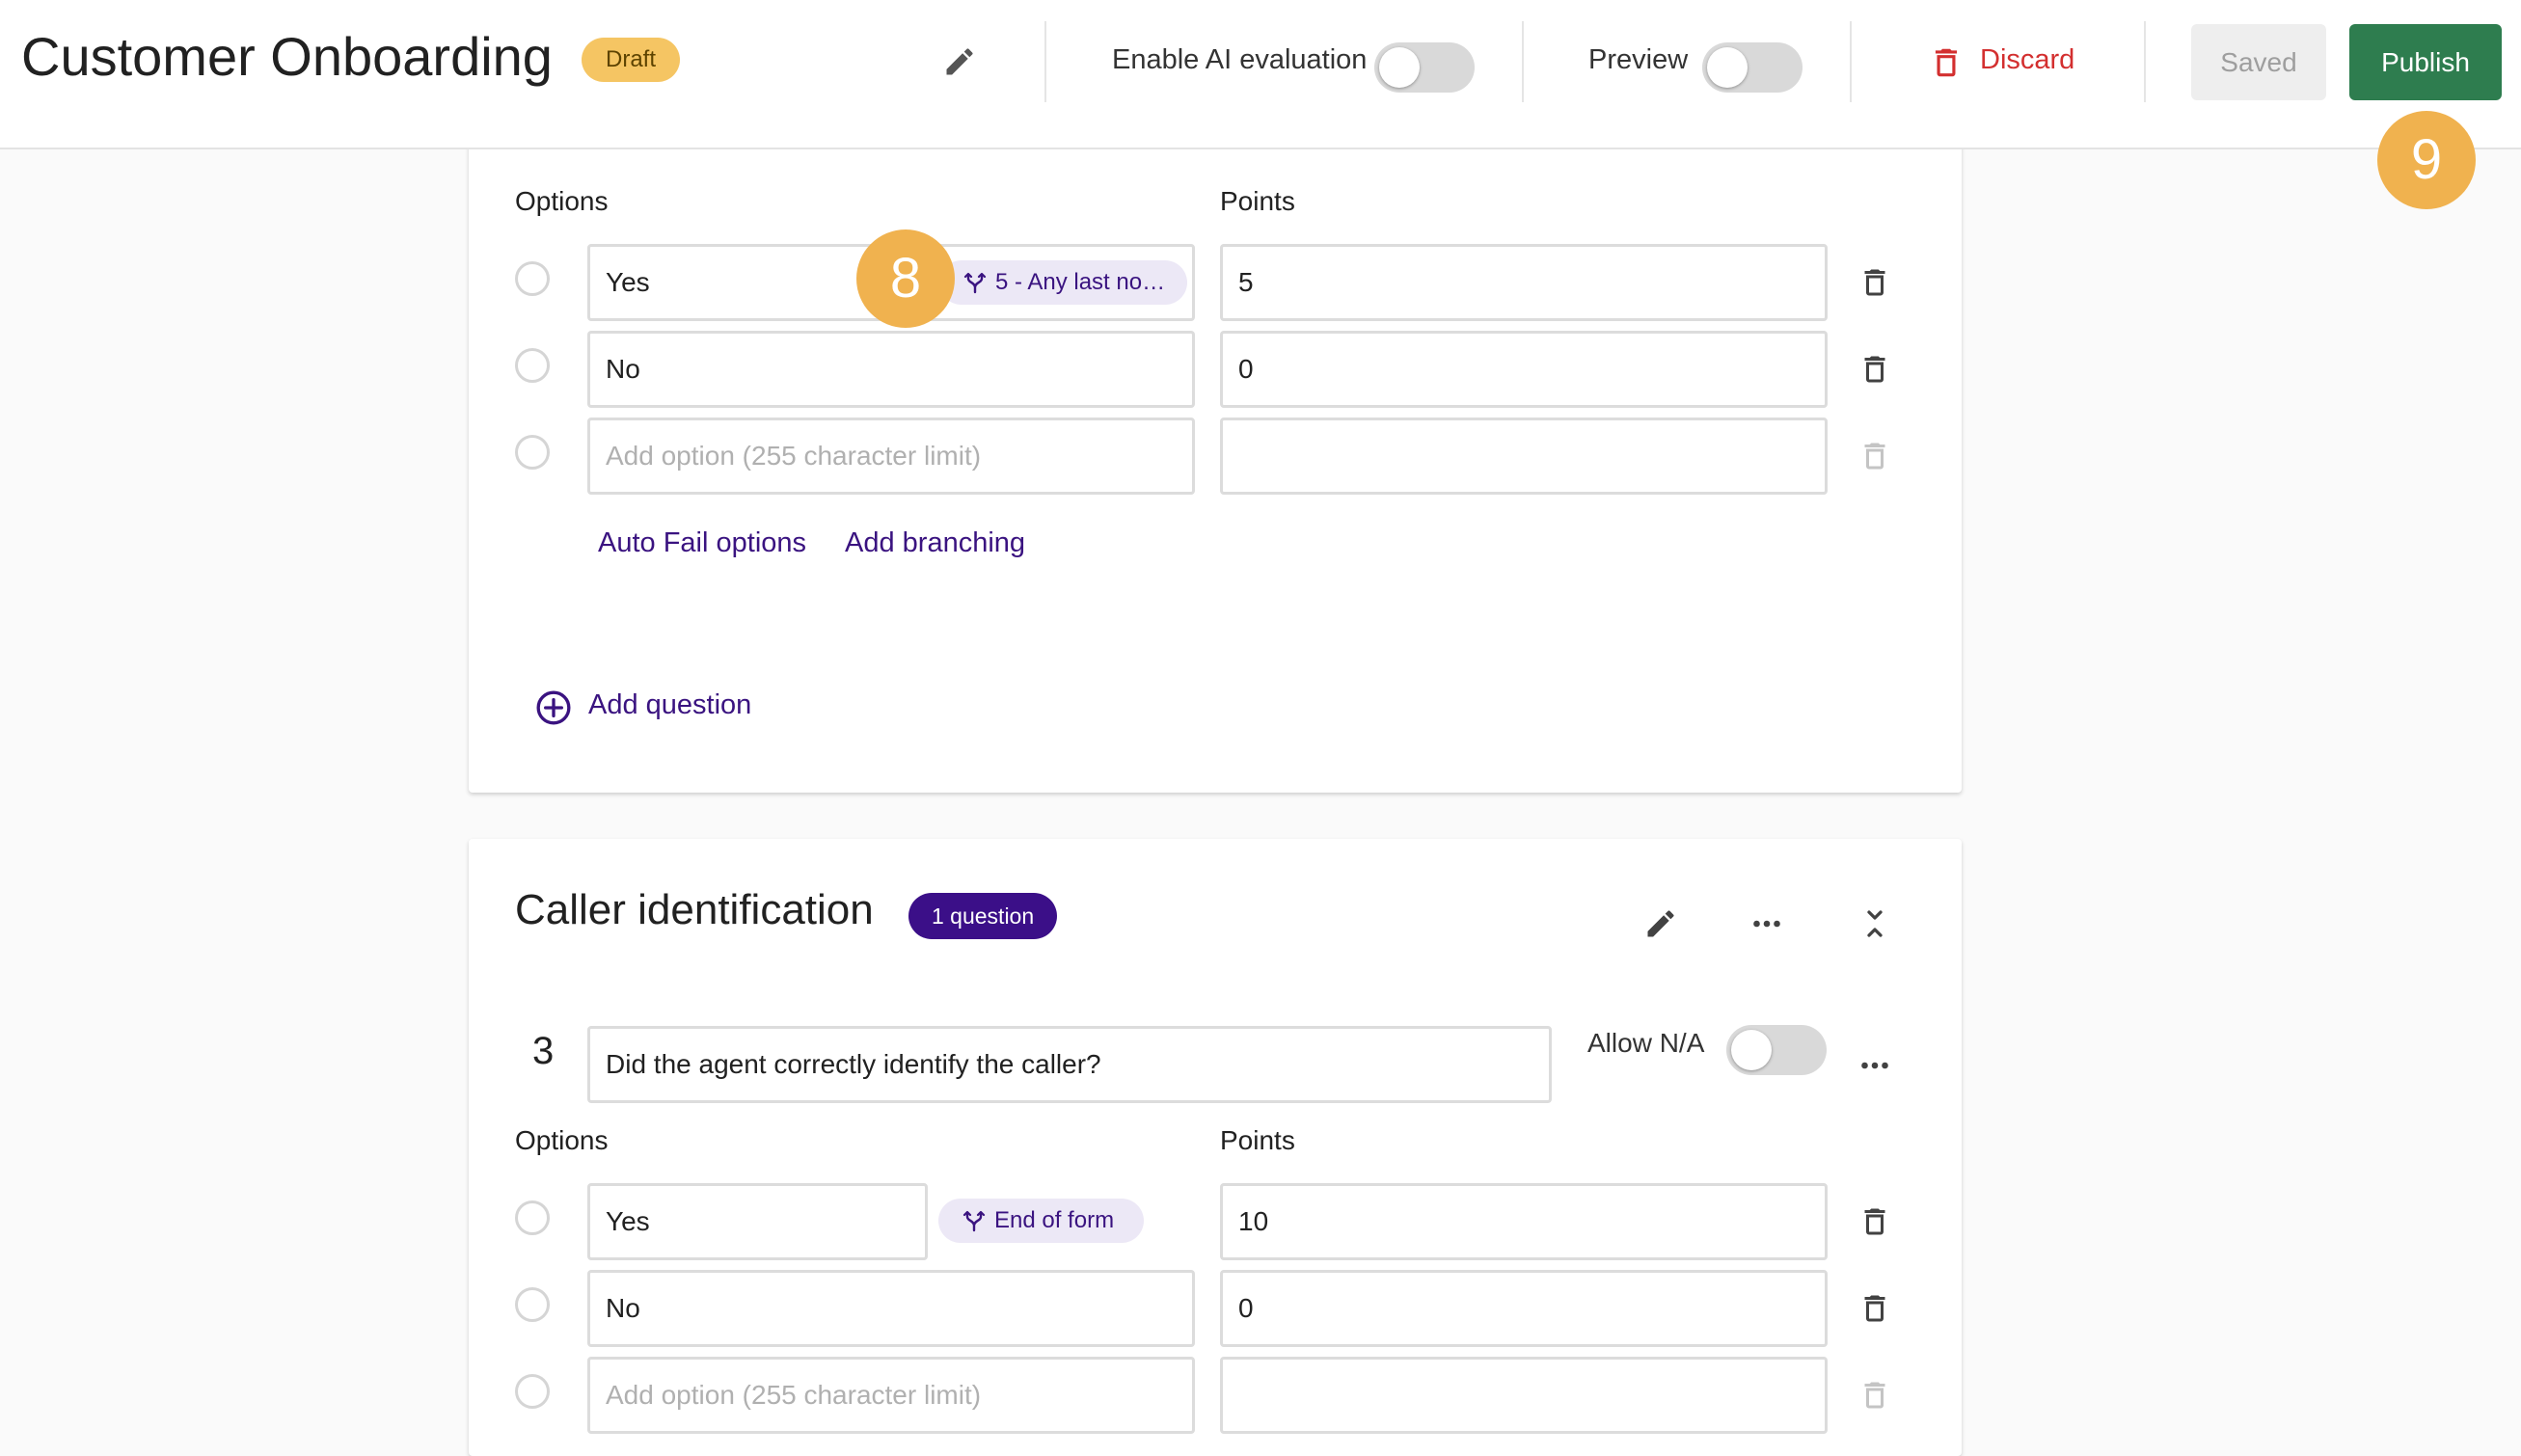 Image resolution: width=2521 pixels, height=1456 pixels. Describe the element at coordinates (1752, 67) in the screenshot. I see `preview-toggle` at that location.